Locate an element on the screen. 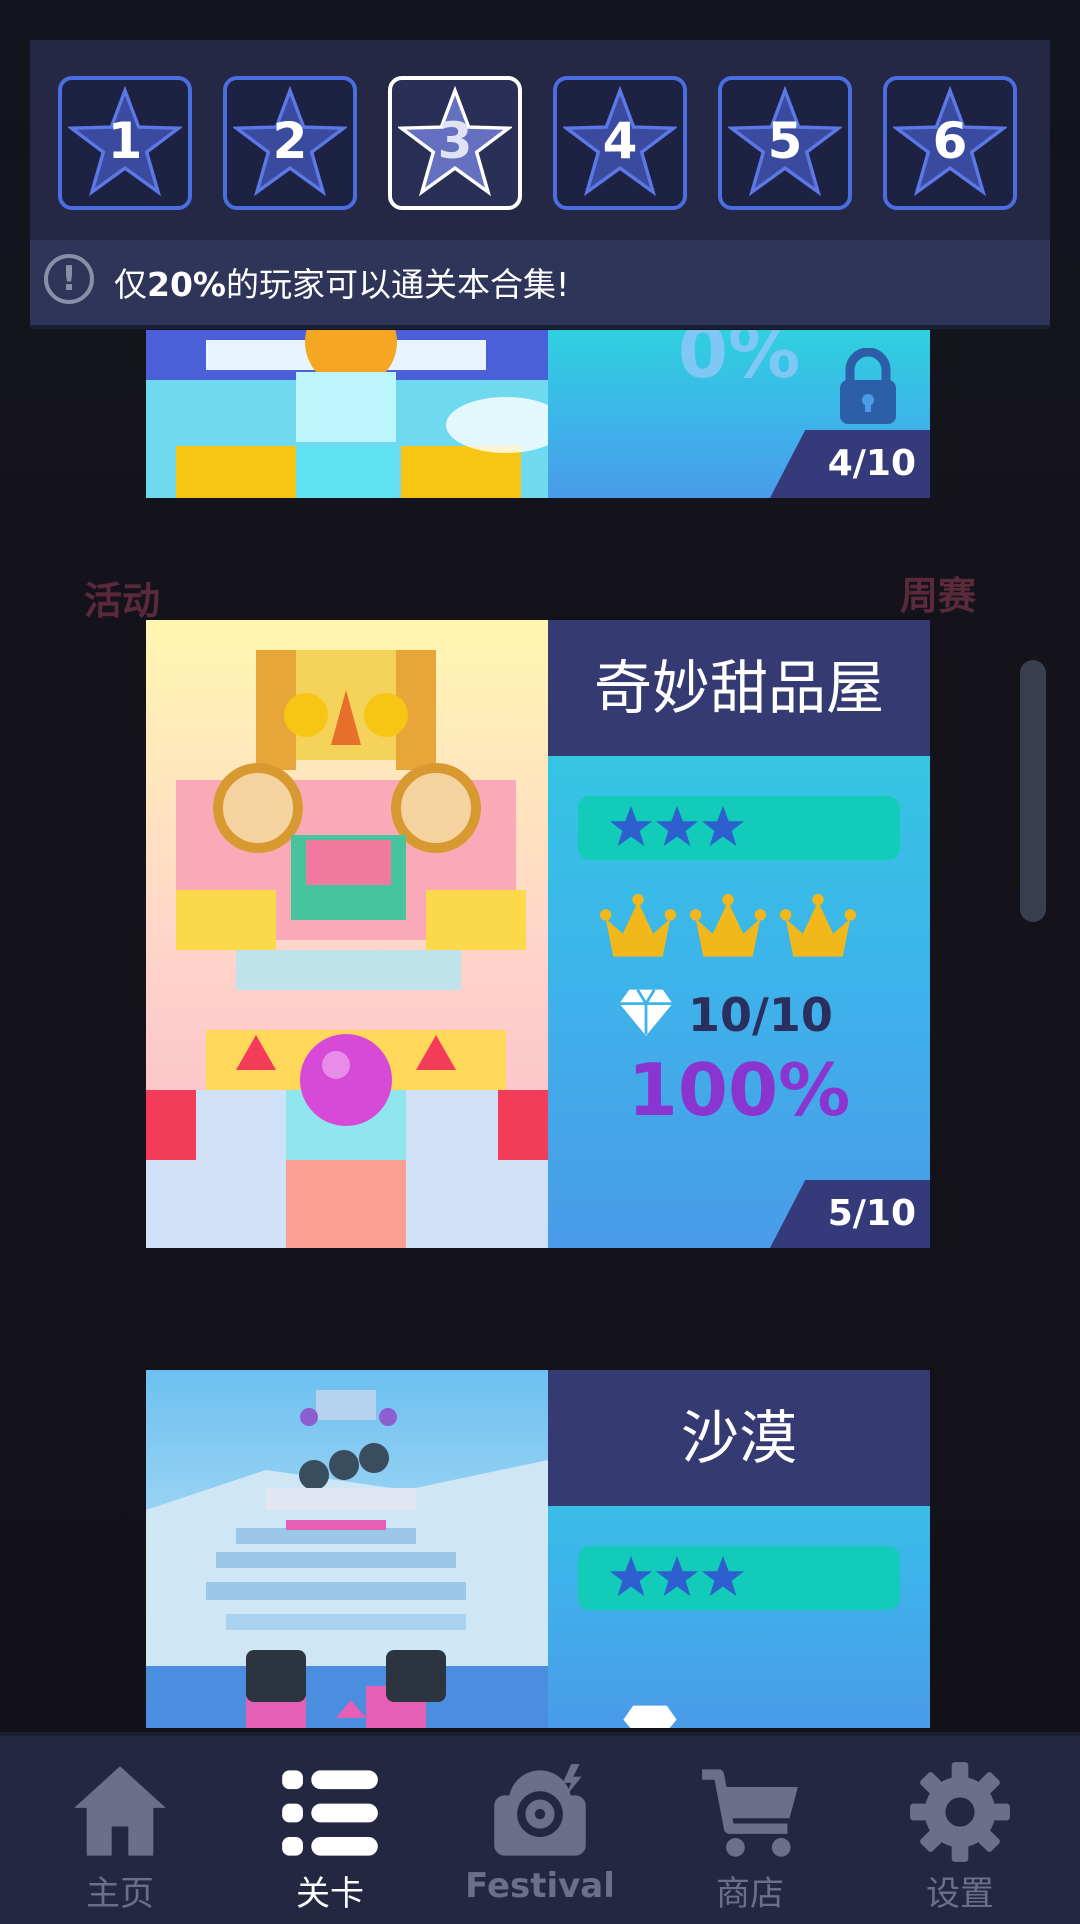  collection-tab-number: 4 is located at coordinates (620, 141).